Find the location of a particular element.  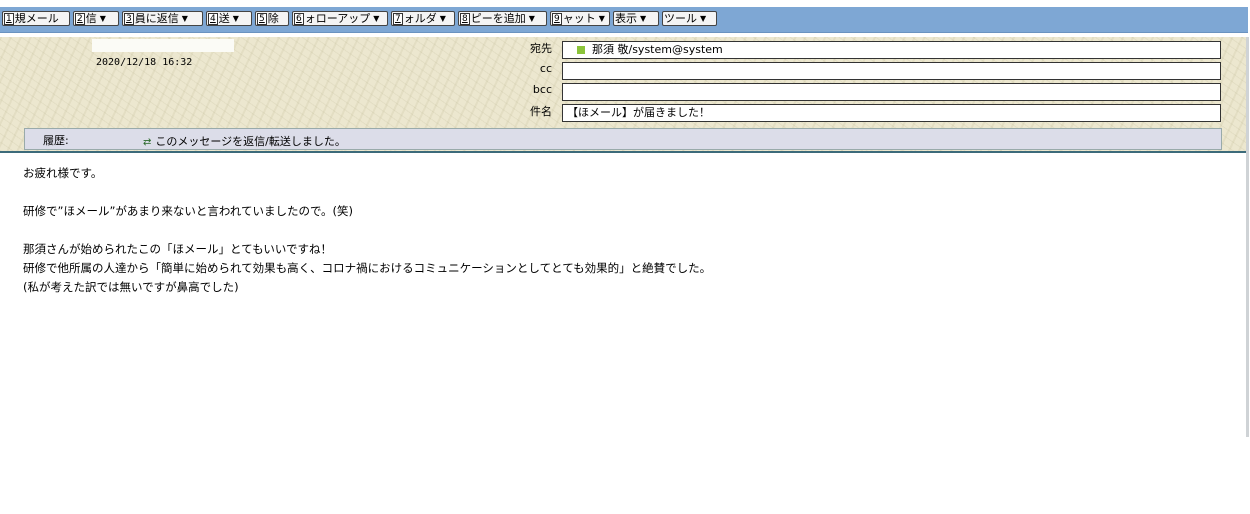

history-bar: 履歴: ⇄ このメッセージを返信/転送しました。 is located at coordinates (623, 139).